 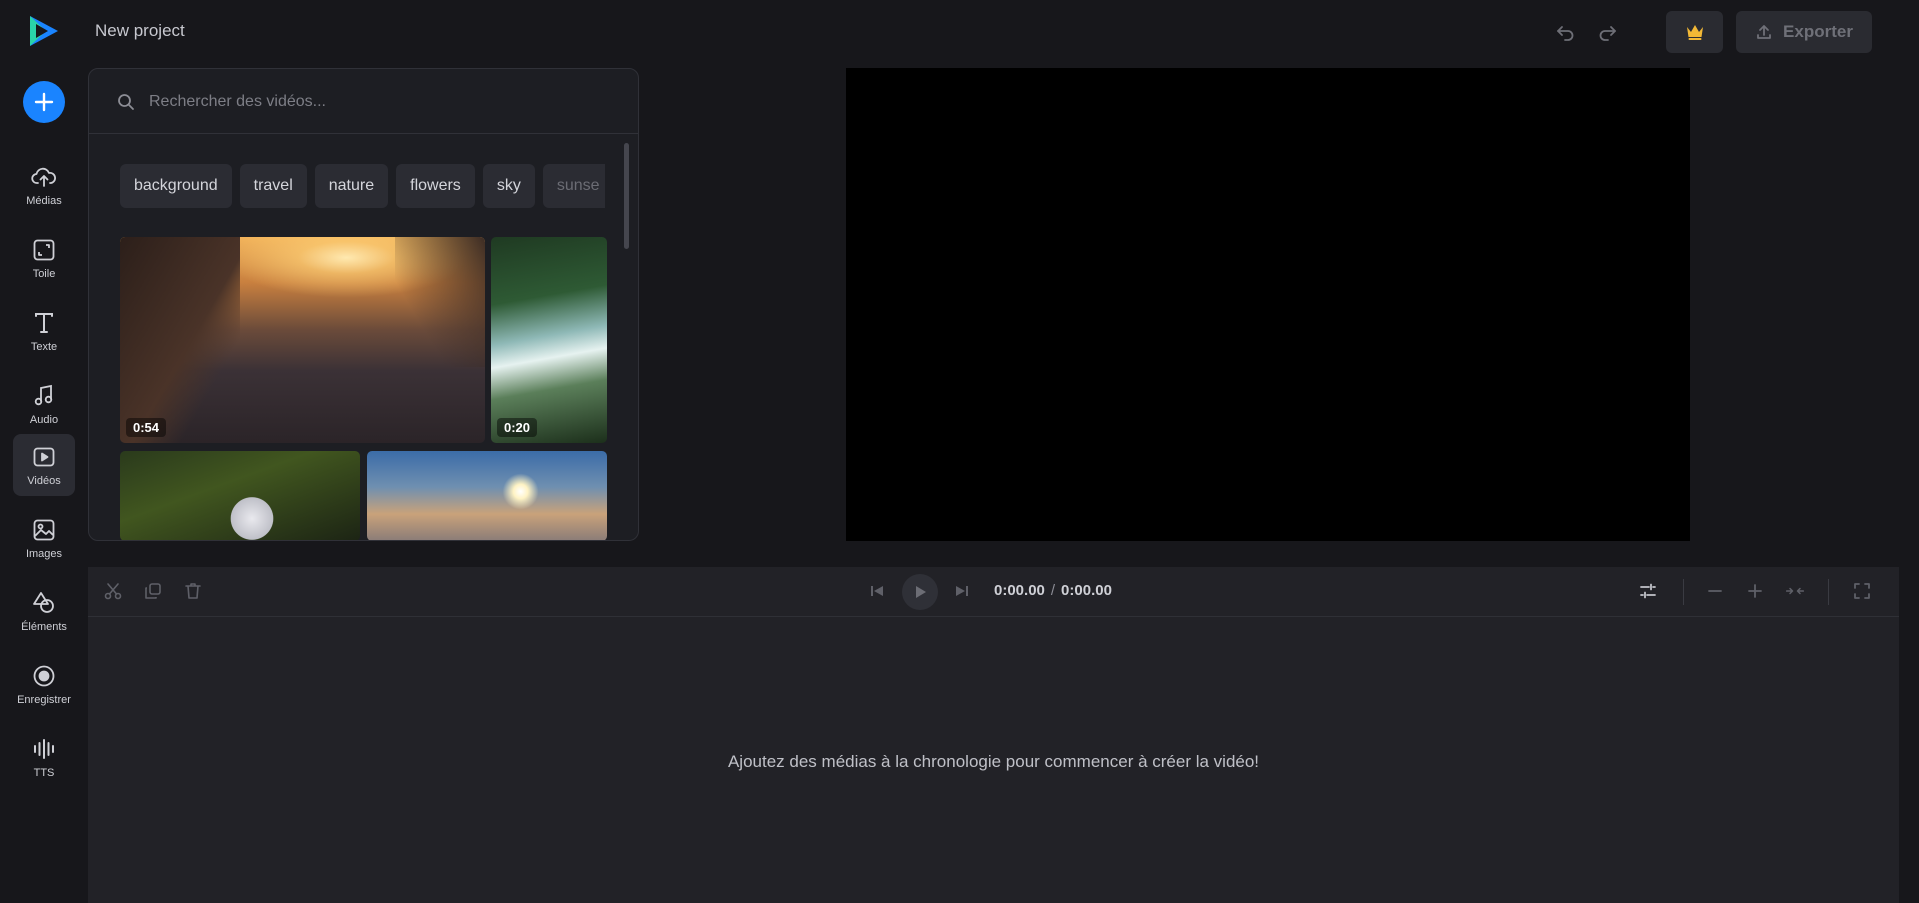 What do you see at coordinates (1862, 591) in the screenshot?
I see `fullscreen-icon` at bounding box center [1862, 591].